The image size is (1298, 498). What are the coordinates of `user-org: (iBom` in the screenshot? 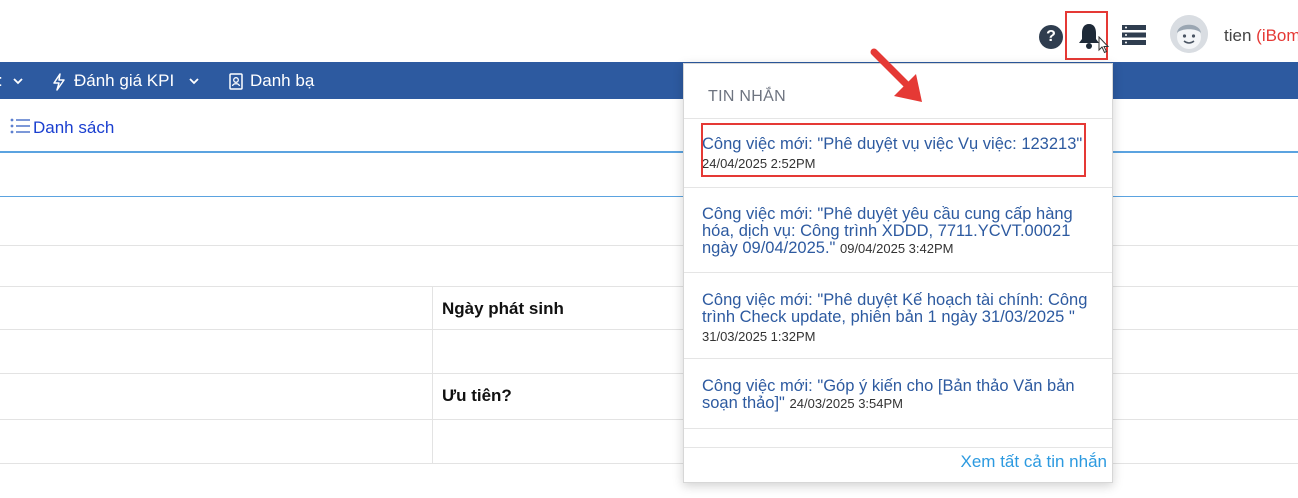 It's located at (1277, 35).